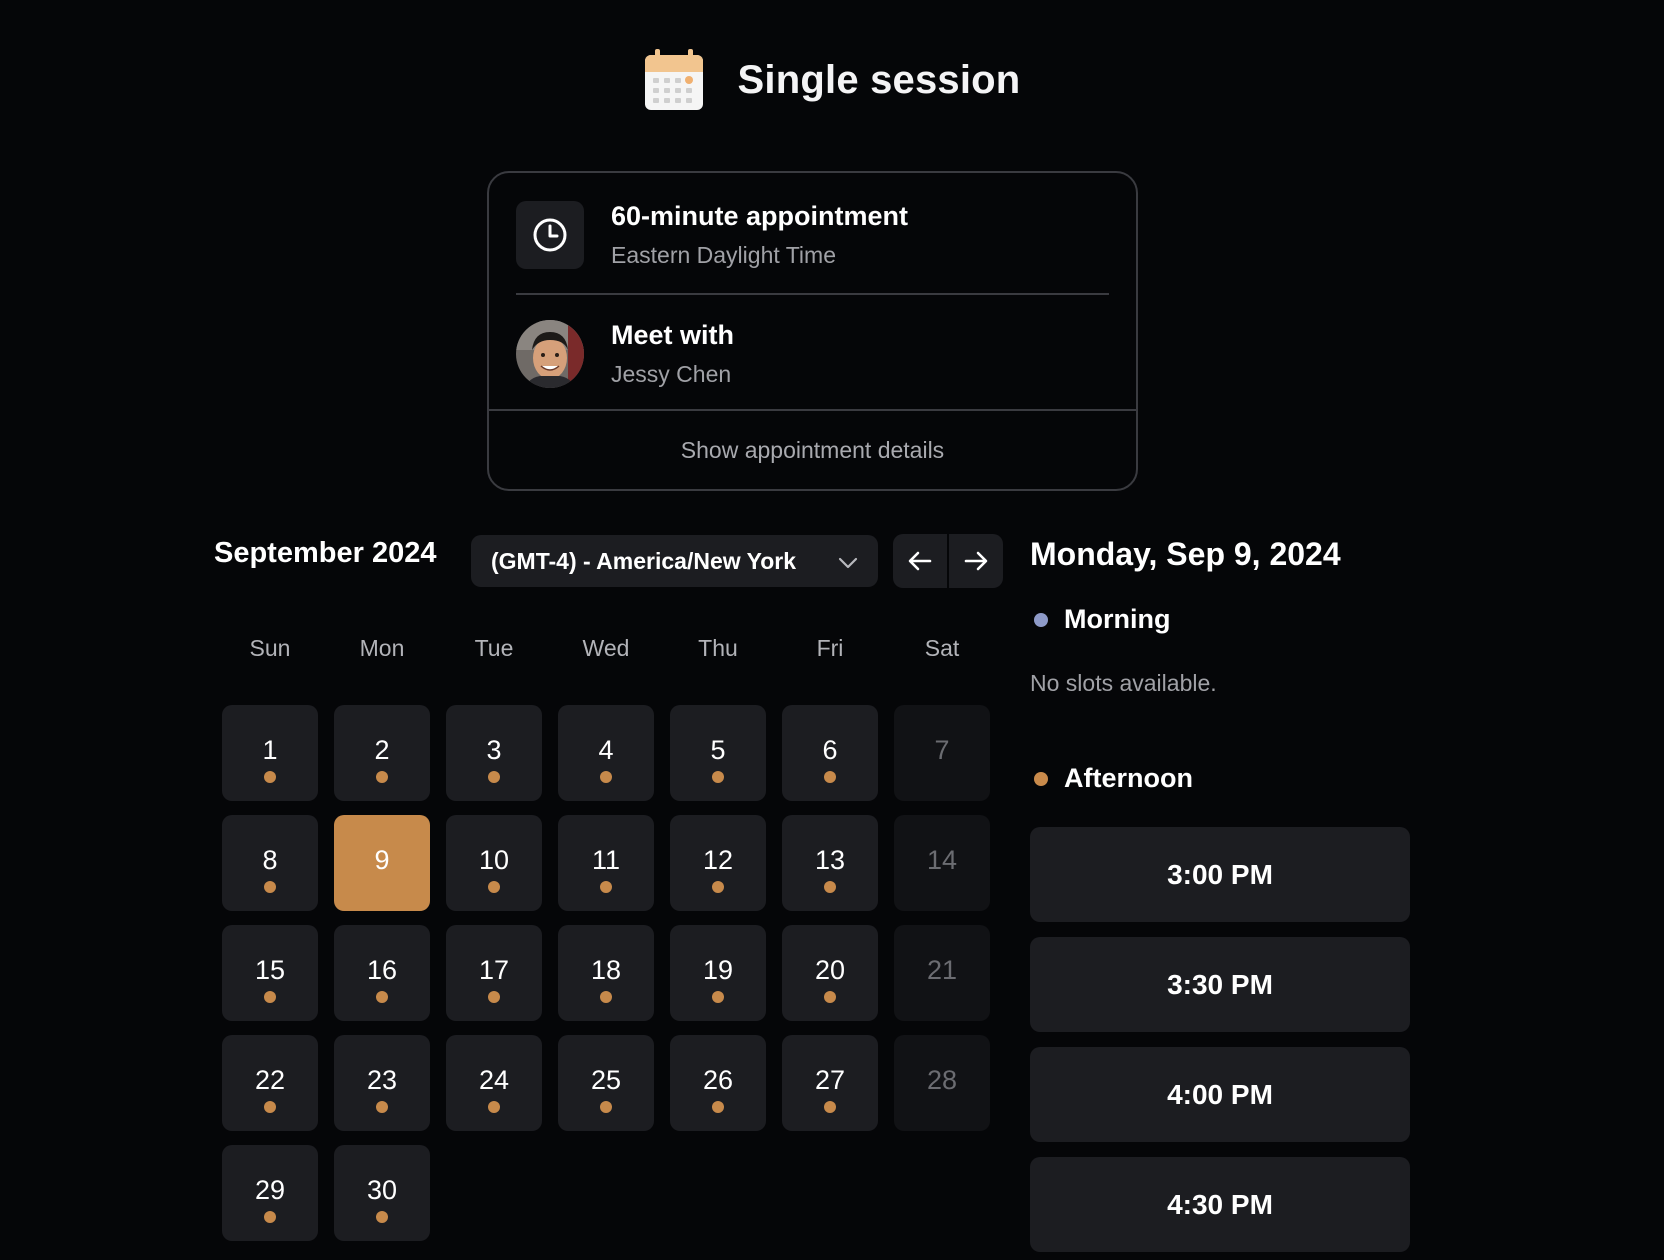 The height and width of the screenshot is (1260, 1664). I want to click on calendar-day: 14, so click(942, 863).